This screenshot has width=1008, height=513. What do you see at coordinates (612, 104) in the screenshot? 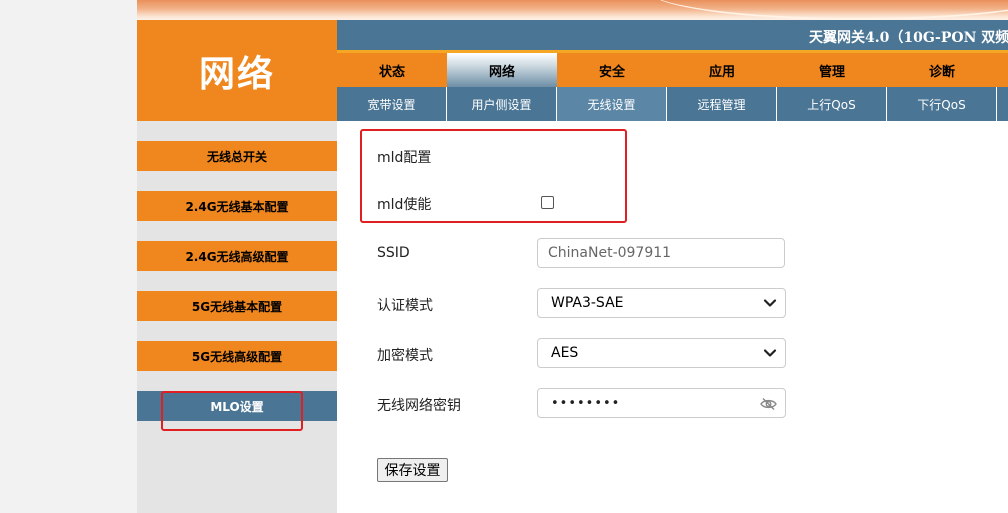
I see `subtab-wireless: 无线设置` at bounding box center [612, 104].